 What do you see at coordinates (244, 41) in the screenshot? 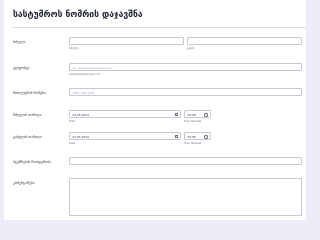
I see `last-name-input` at bounding box center [244, 41].